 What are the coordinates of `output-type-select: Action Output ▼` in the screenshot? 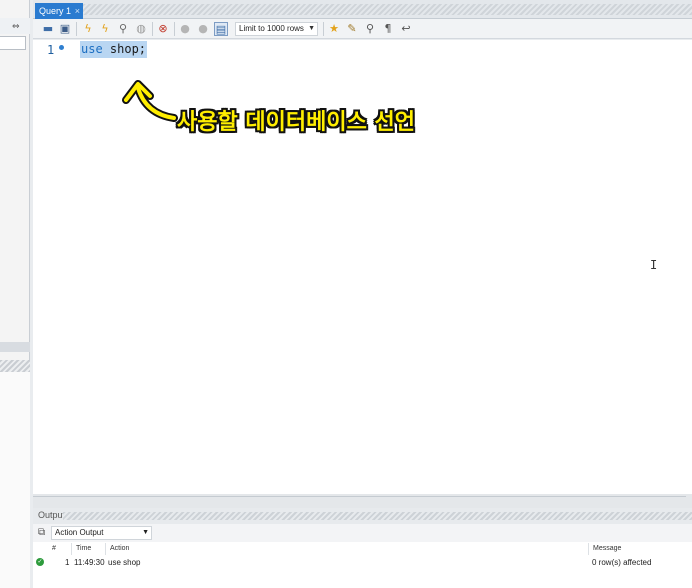 It's located at (101, 533).